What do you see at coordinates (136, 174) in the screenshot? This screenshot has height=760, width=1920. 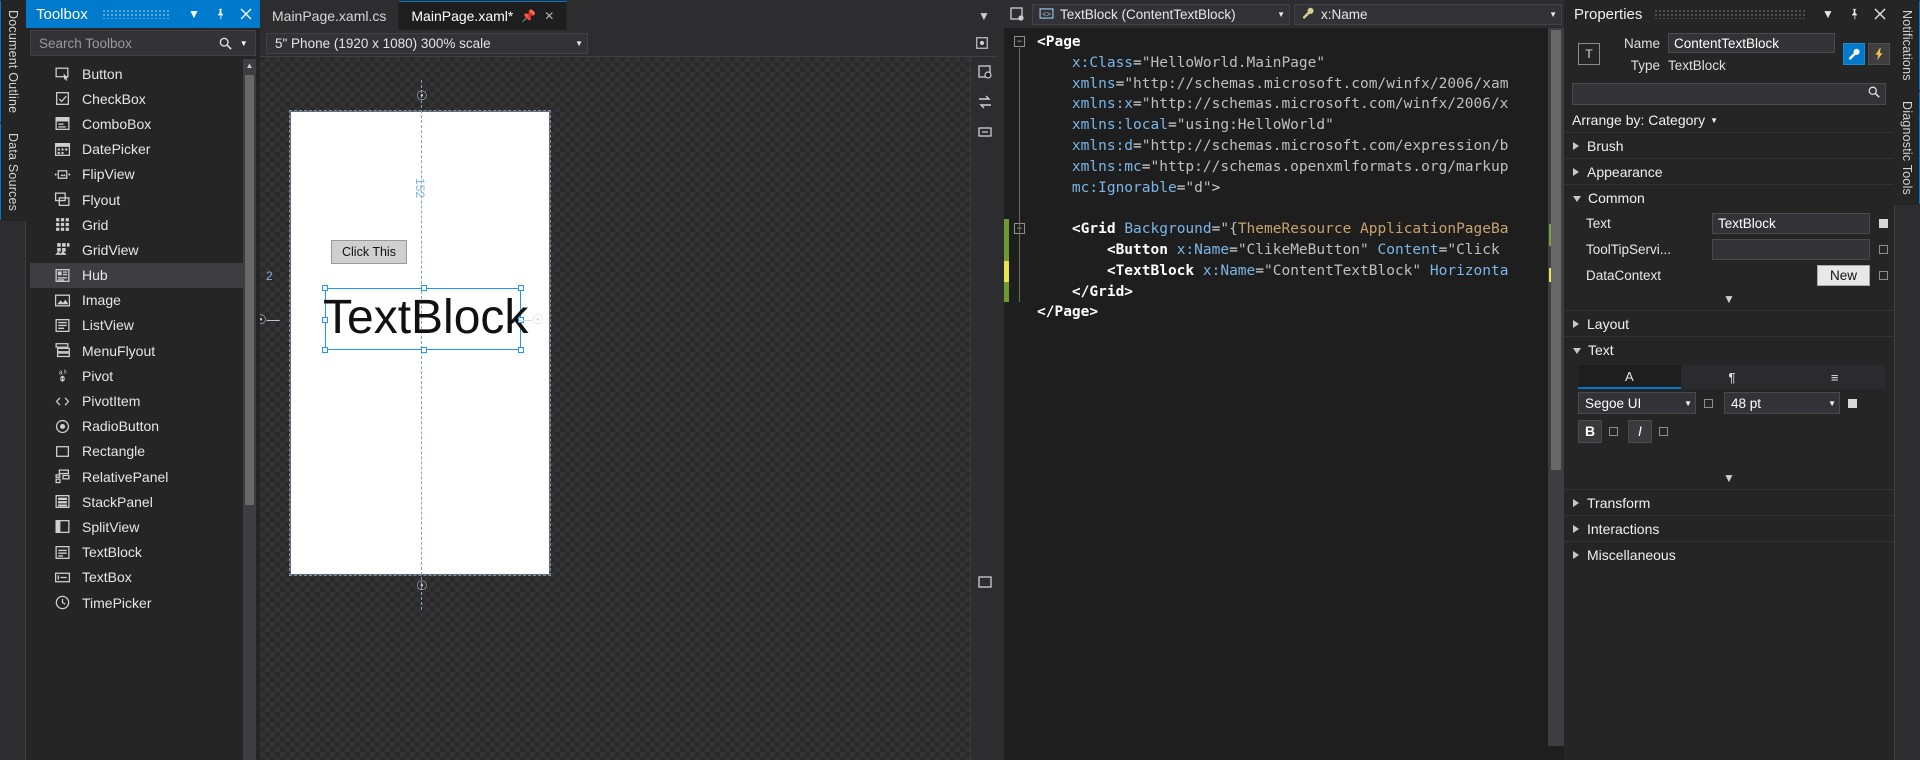 I see `toolbox-item-flipview: FlipView` at bounding box center [136, 174].